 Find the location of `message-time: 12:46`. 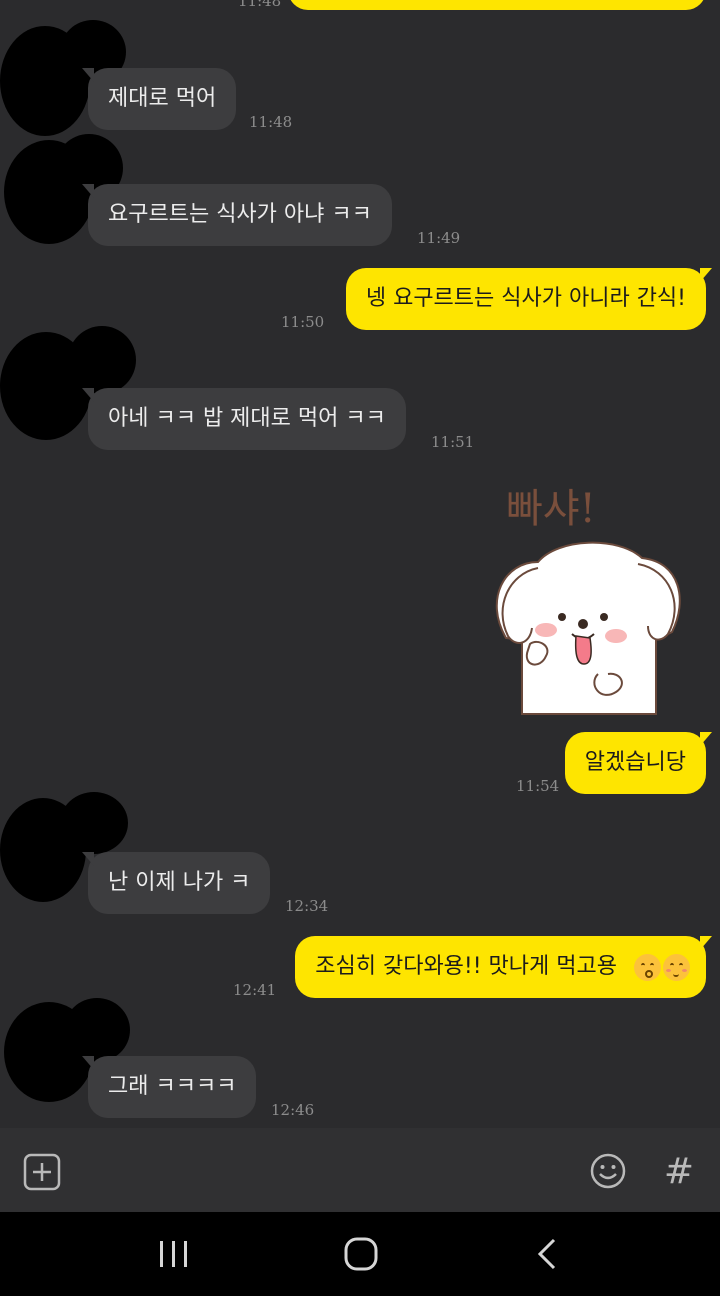

message-time: 12:46 is located at coordinates (293, 1110).